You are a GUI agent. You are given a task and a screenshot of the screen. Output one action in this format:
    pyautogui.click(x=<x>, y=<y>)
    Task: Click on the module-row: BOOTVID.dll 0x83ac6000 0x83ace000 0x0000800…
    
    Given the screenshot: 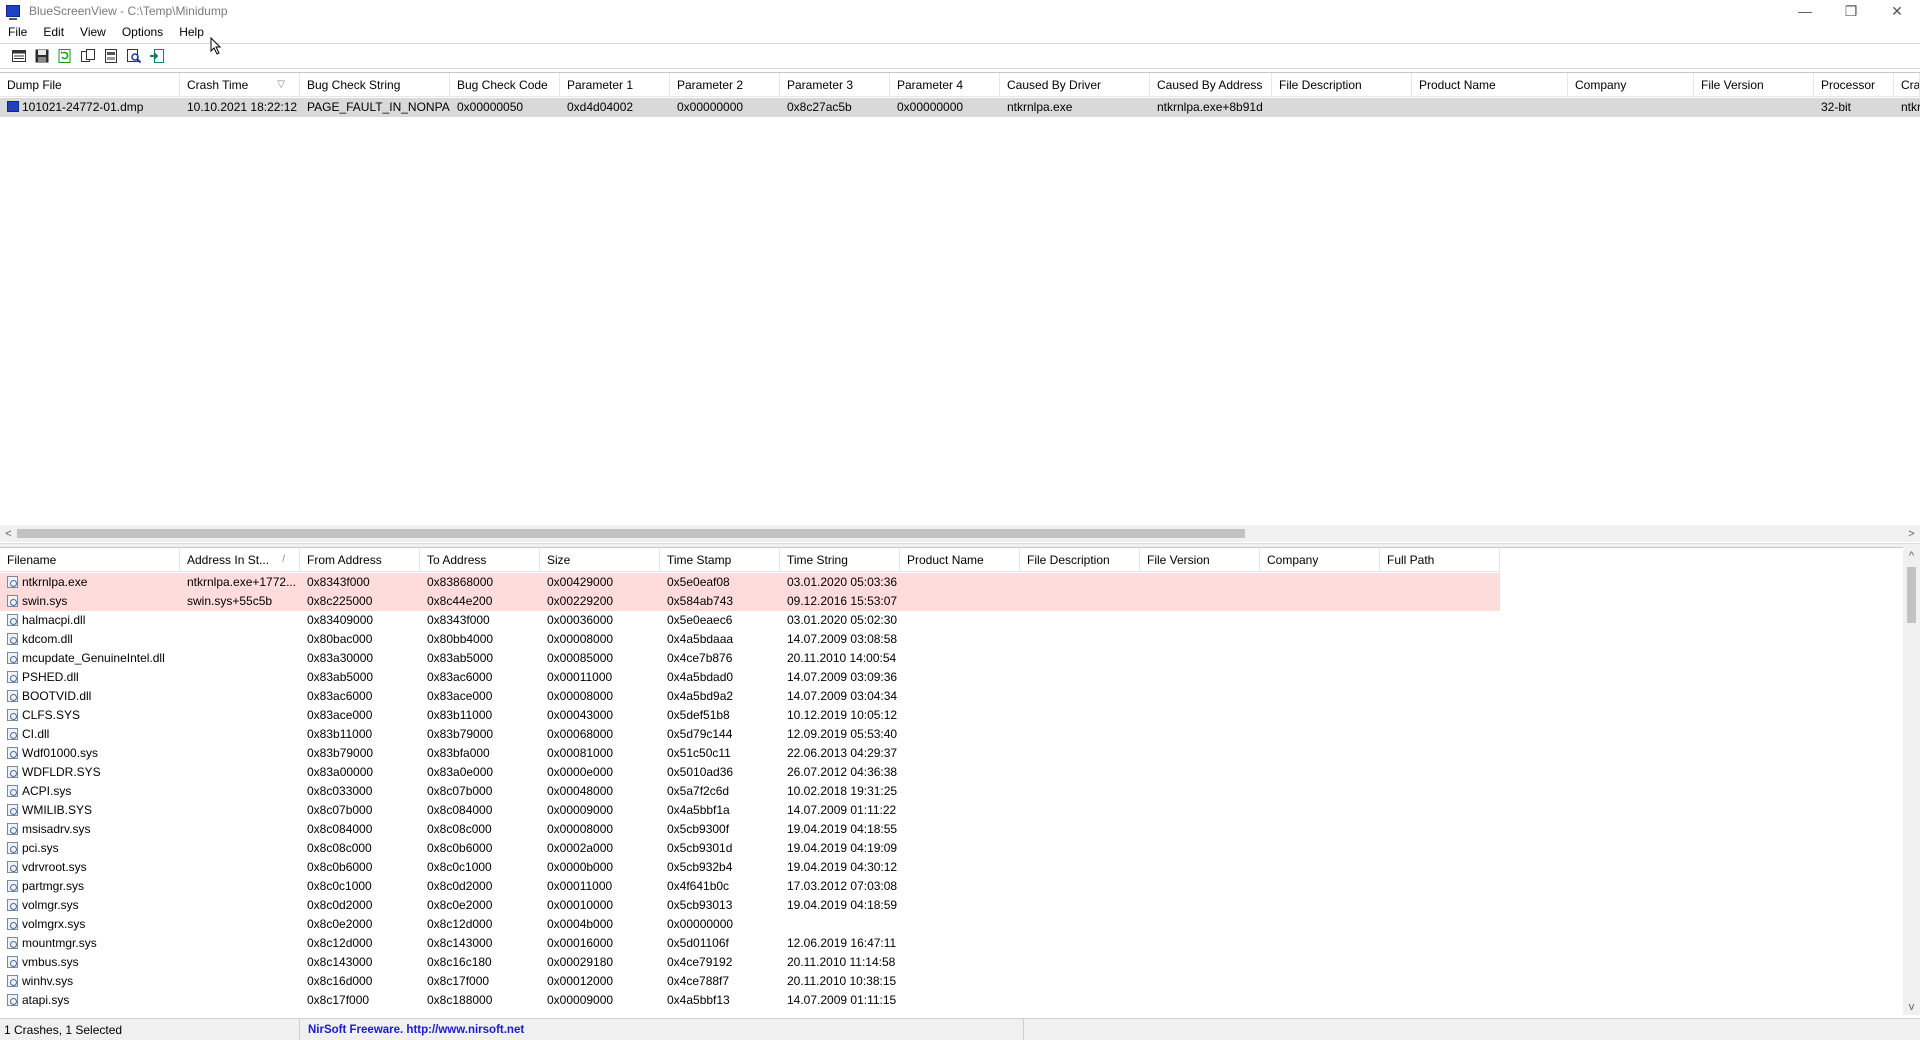 What is the action you would take?
    pyautogui.click(x=750, y=696)
    